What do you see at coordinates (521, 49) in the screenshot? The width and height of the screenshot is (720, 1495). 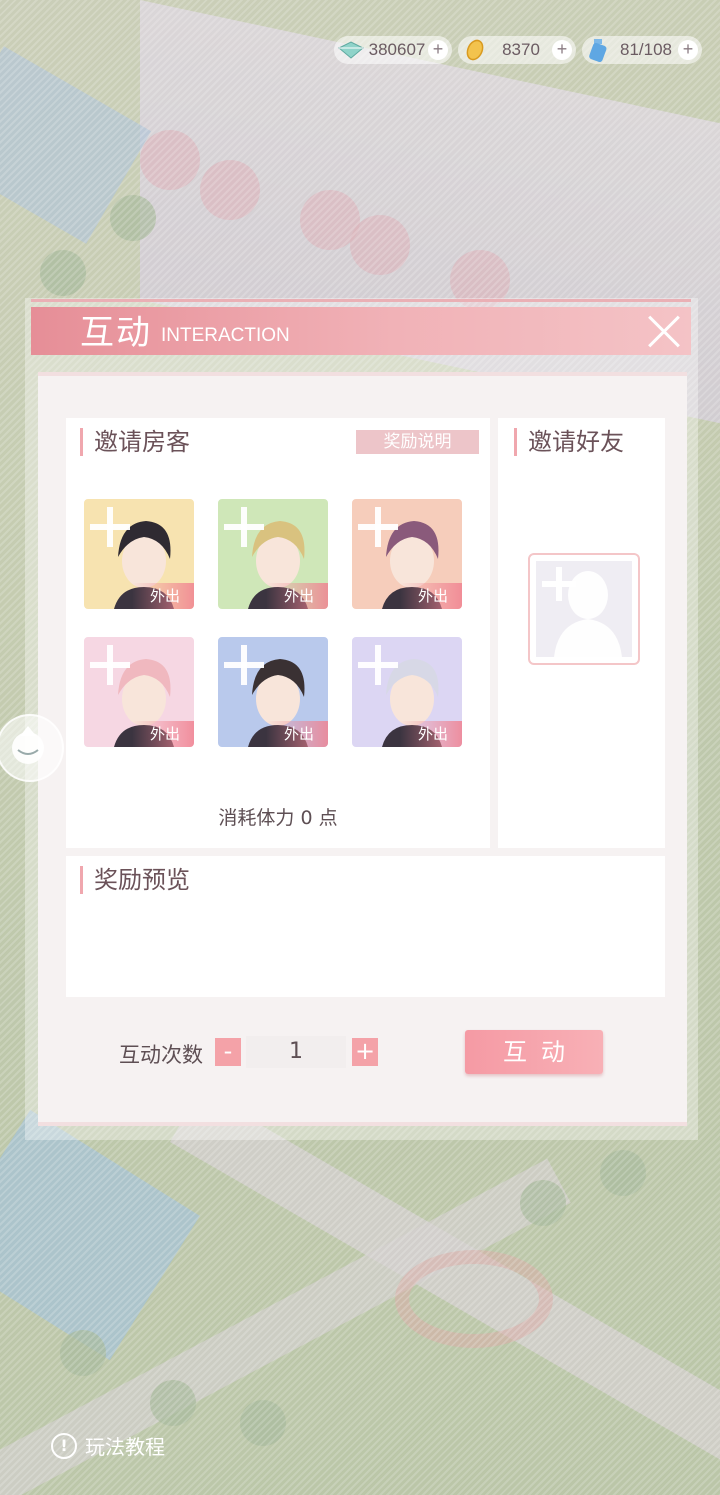 I see `gold-count: 8370` at bounding box center [521, 49].